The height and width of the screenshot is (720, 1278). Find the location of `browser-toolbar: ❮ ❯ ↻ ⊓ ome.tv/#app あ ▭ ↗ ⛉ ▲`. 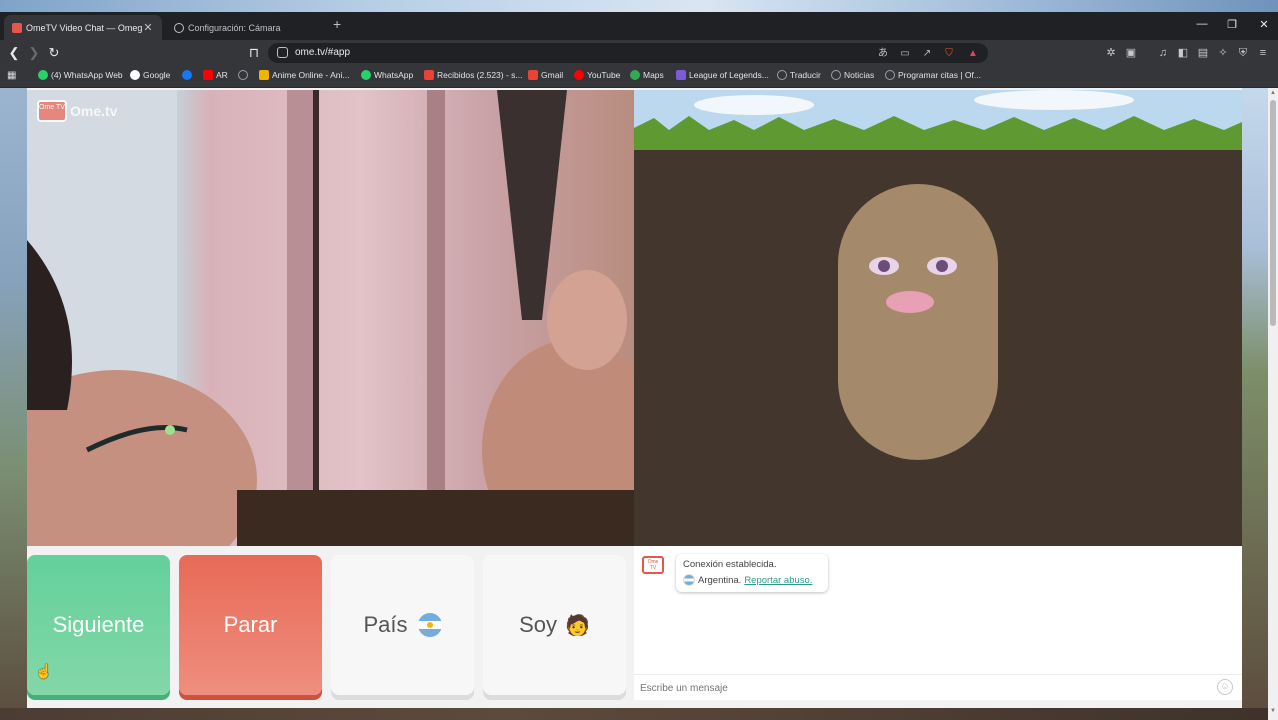

browser-toolbar: ❮ ❯ ↻ ⊓ ome.tv/#app あ ▭ ↗ ⛉ ▲ is located at coordinates (639, 53).